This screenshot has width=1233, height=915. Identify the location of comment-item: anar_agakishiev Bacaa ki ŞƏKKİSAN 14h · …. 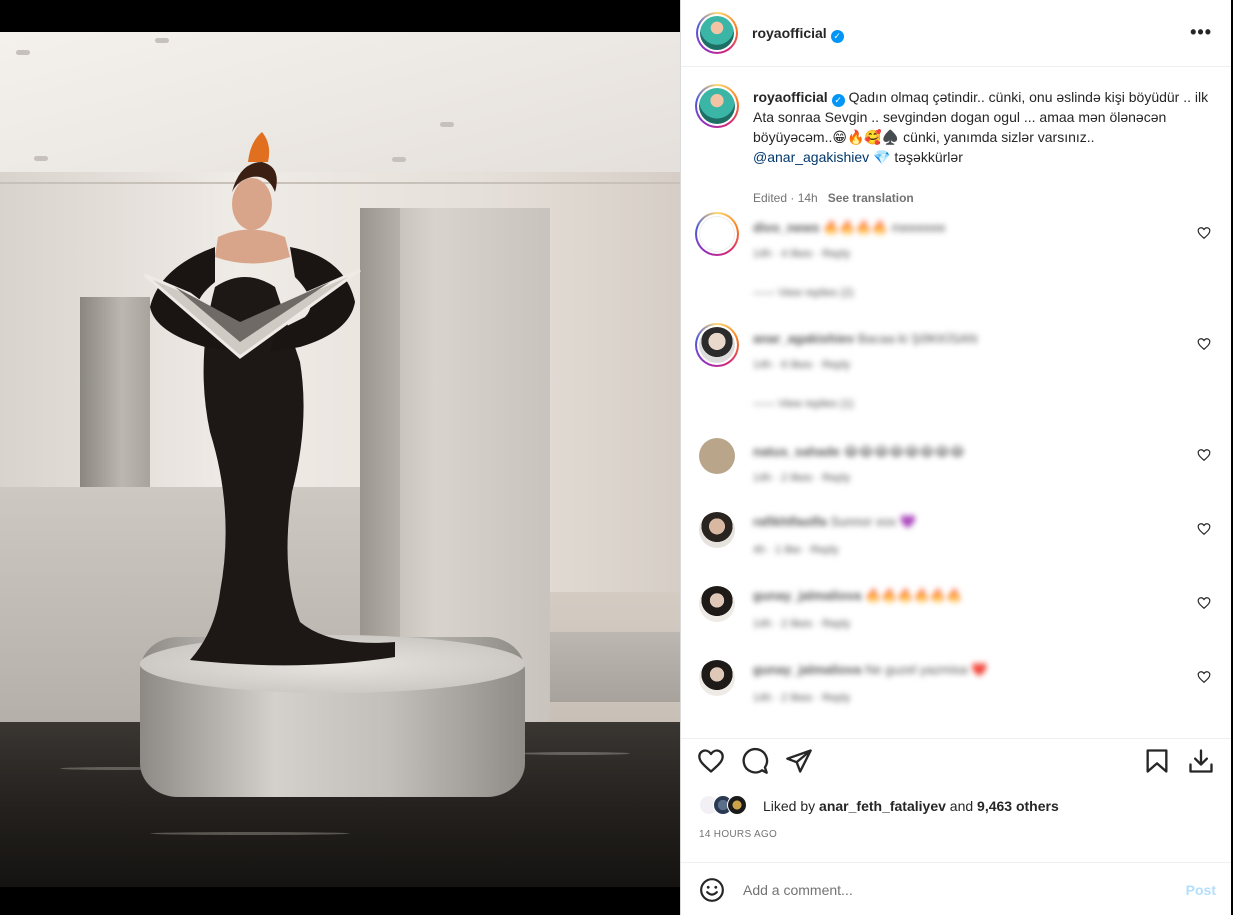
(955, 353).